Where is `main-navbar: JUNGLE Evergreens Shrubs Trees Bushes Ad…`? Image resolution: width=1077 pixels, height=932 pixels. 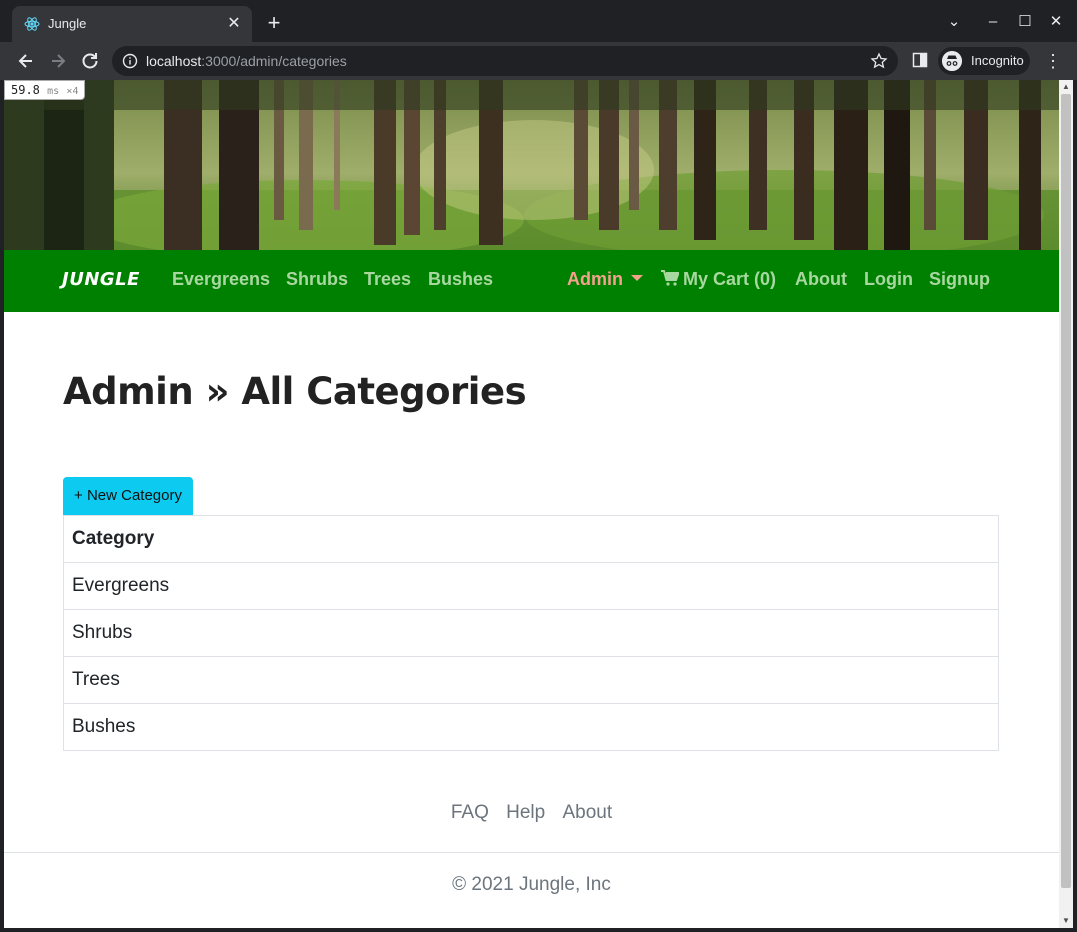 main-navbar: JUNGLE Evergreens Shrubs Trees Bushes Ad… is located at coordinates (531, 281).